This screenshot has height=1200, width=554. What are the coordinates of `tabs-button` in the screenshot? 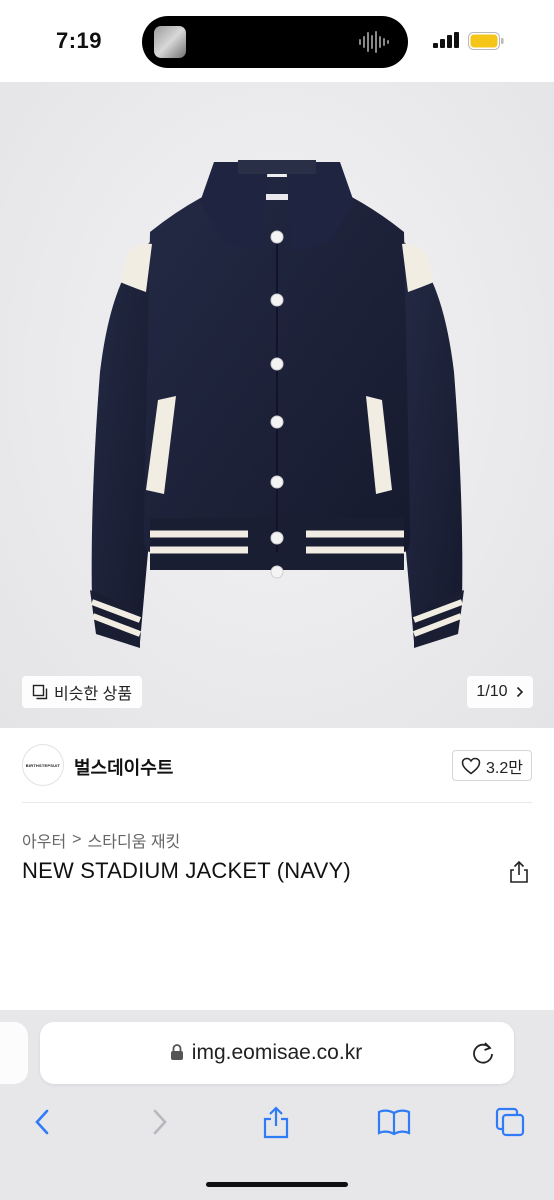 It's located at (510, 1122).